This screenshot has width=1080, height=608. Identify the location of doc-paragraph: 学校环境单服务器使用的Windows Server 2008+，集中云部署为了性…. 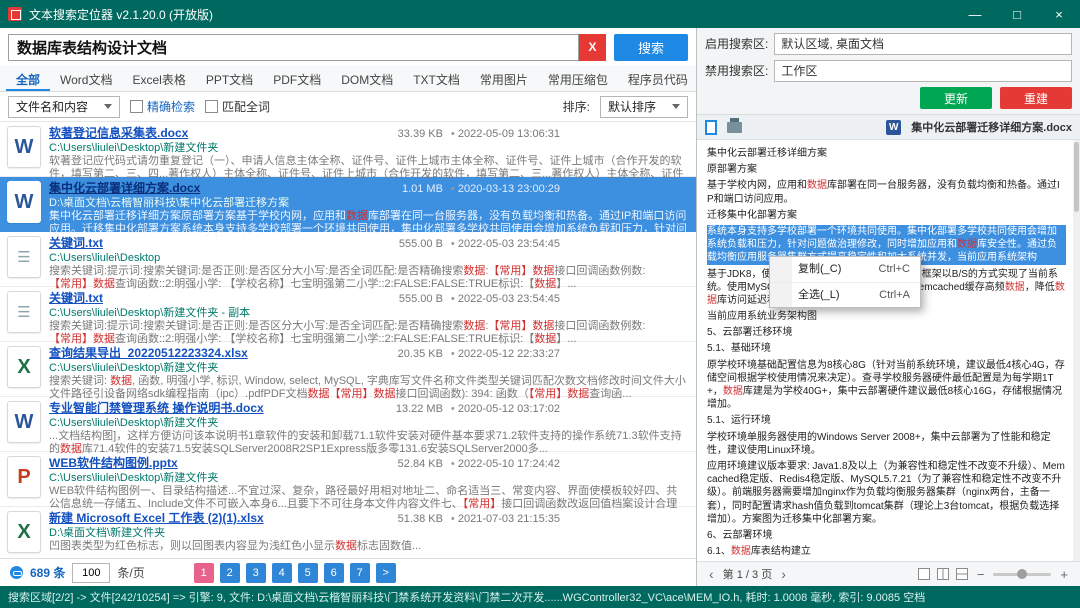
(879, 443).